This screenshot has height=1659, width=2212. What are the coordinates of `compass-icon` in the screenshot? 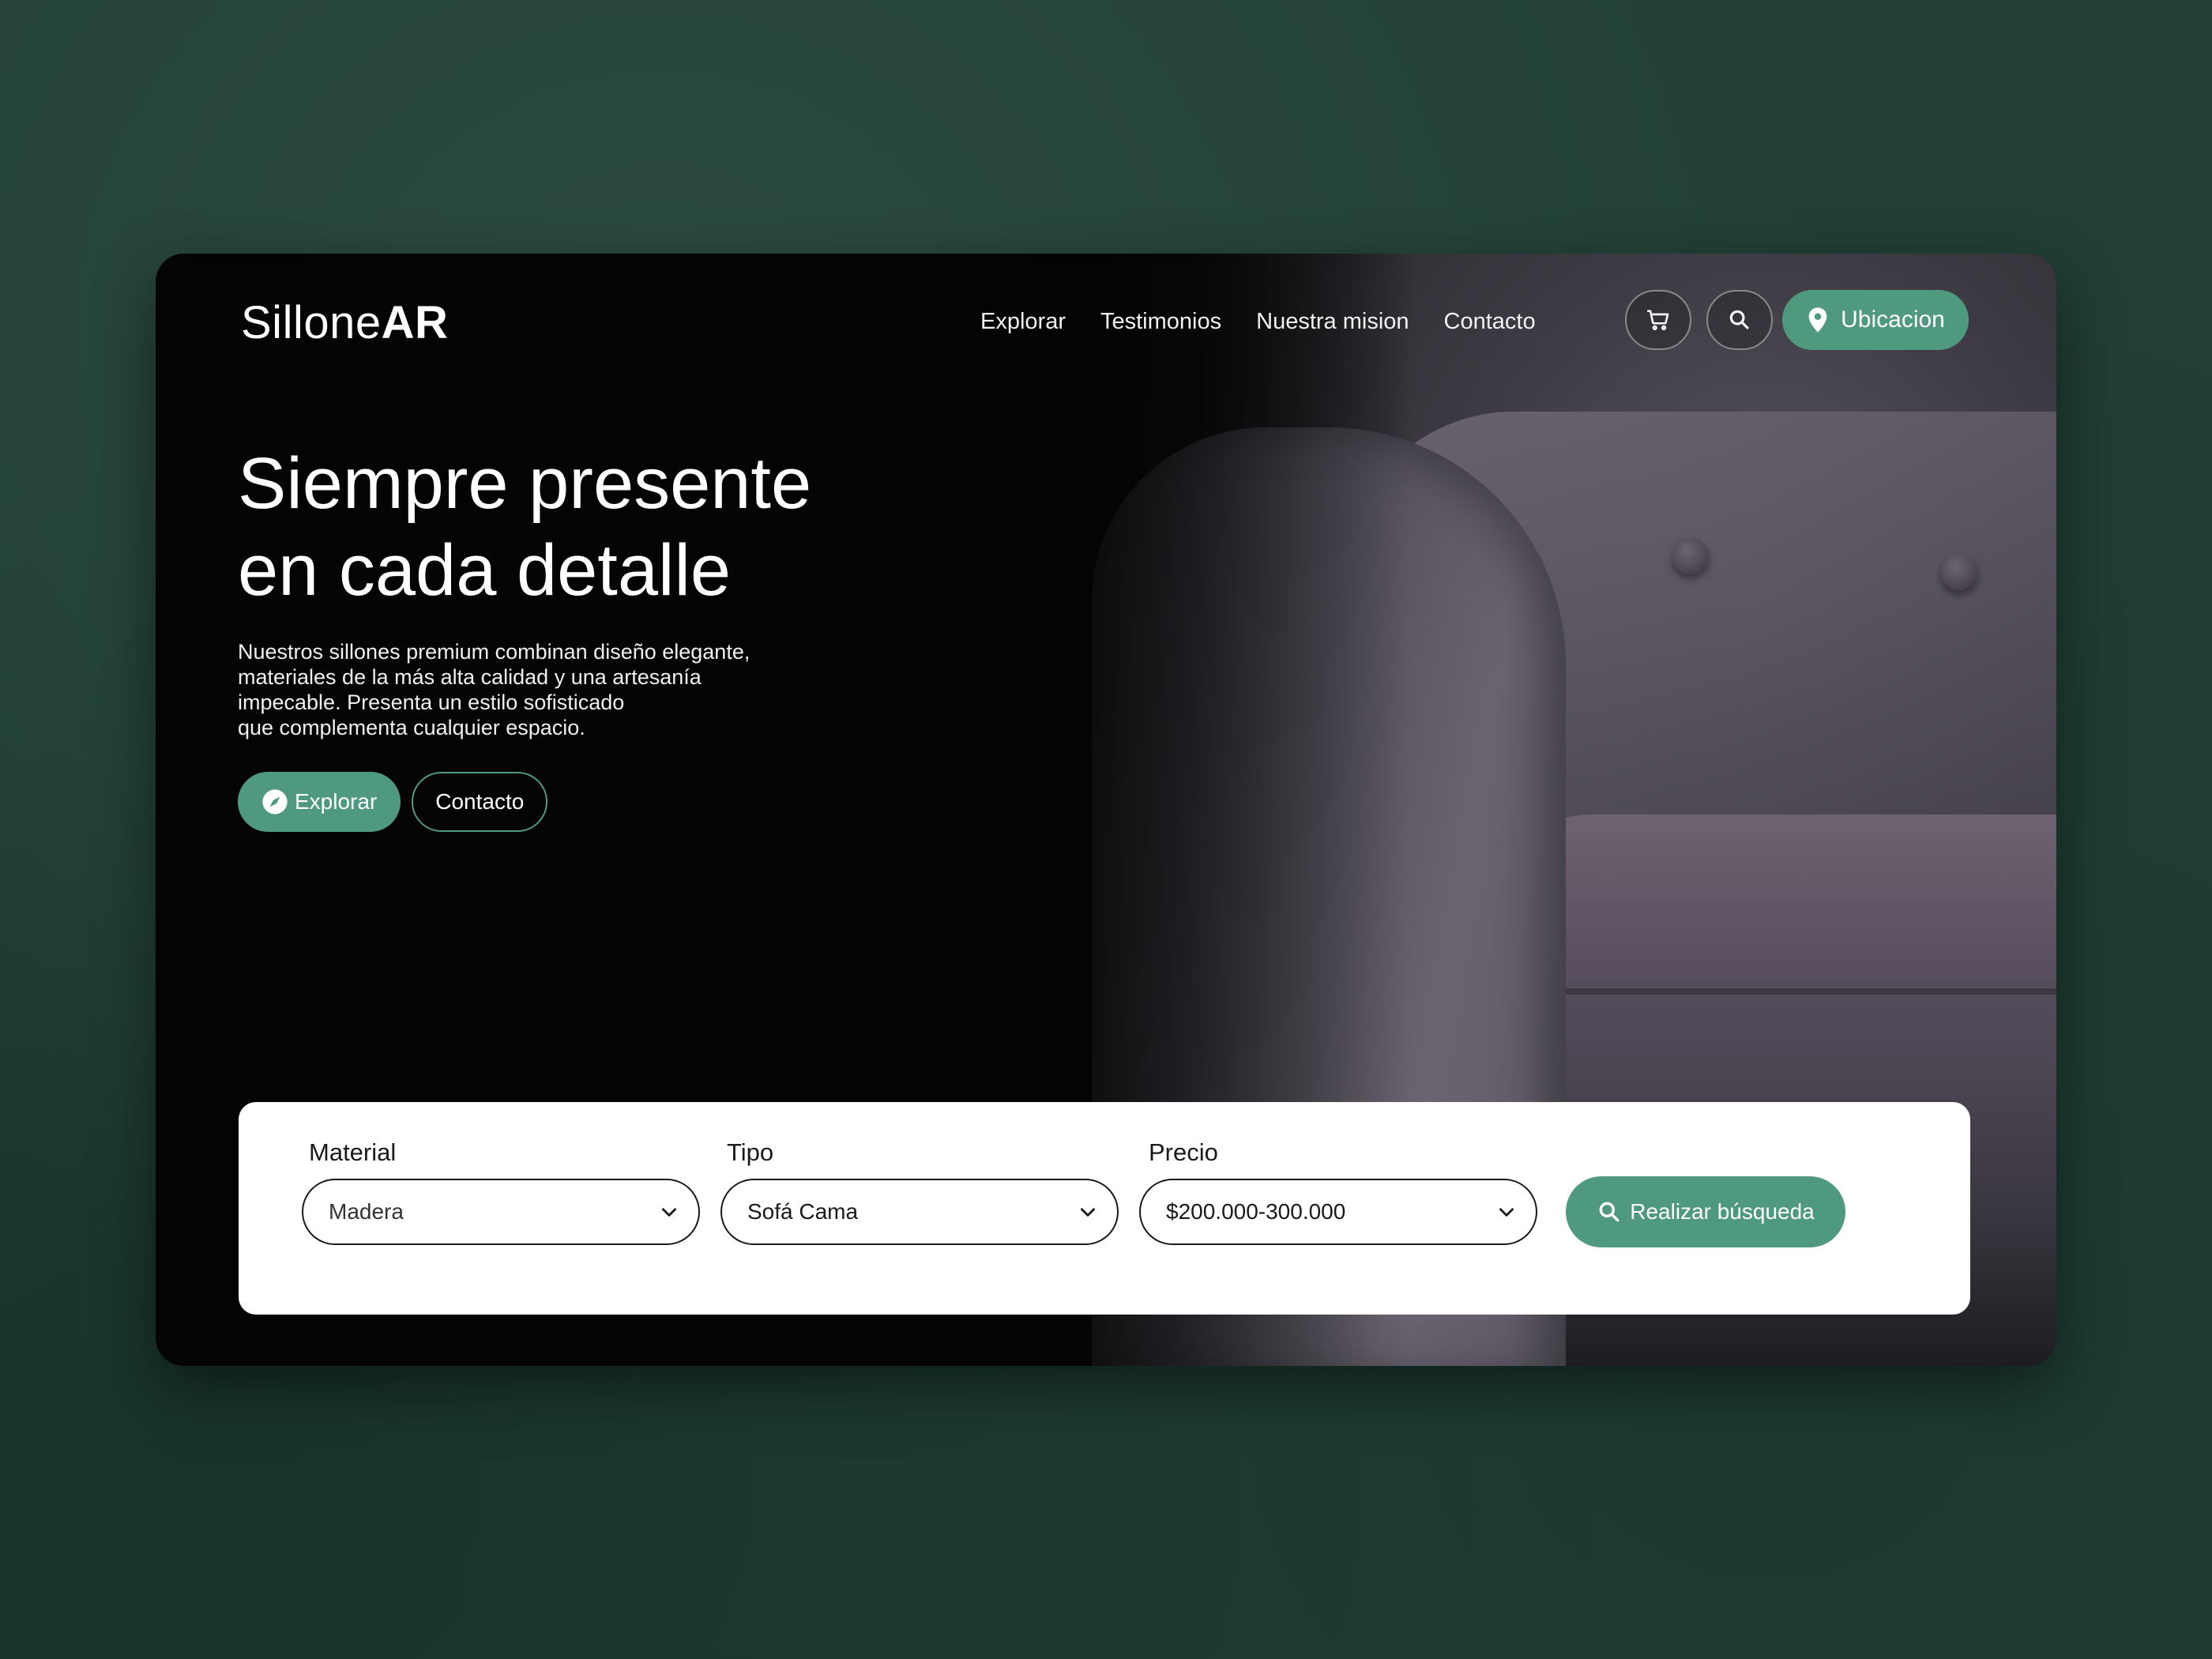 It's located at (275, 802).